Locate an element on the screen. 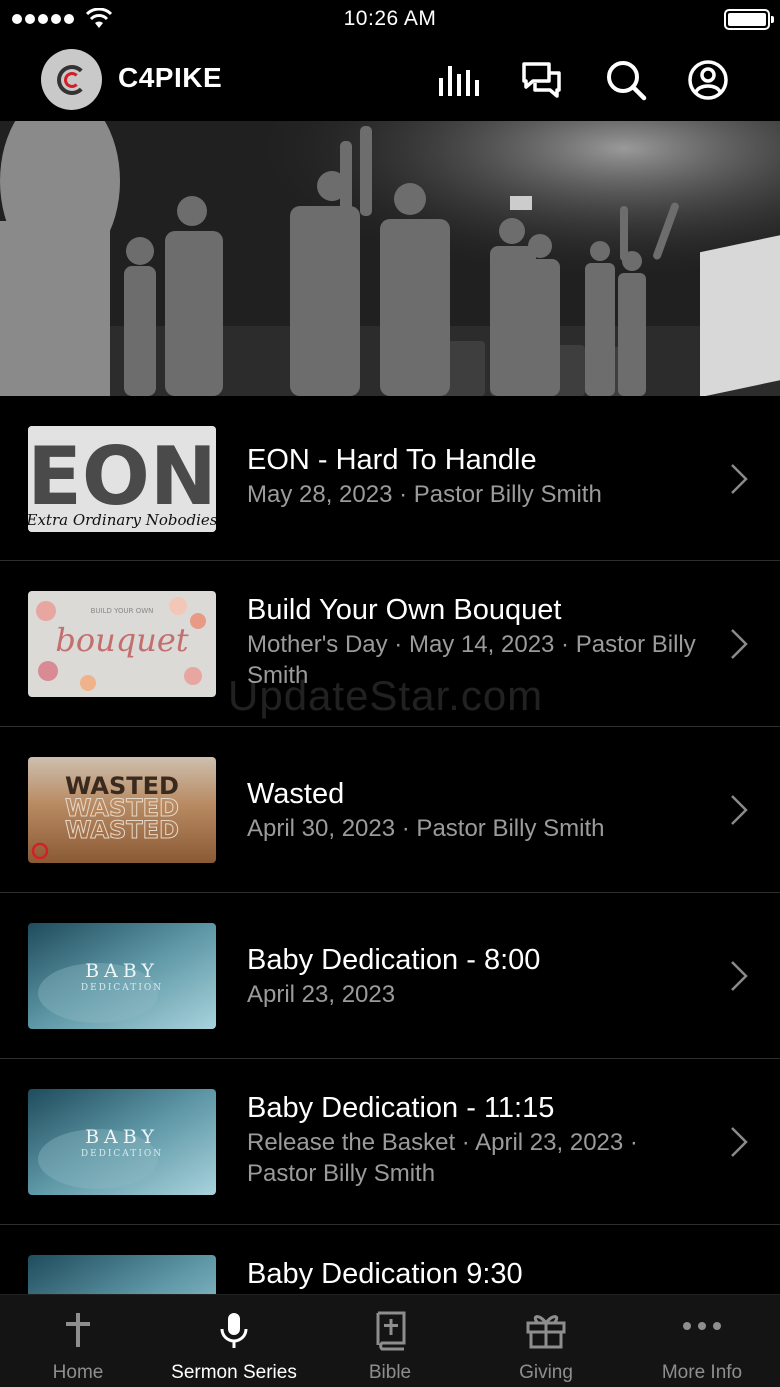  sermon-title: Baby Dedication - 11:15 is located at coordinates (401, 1108).